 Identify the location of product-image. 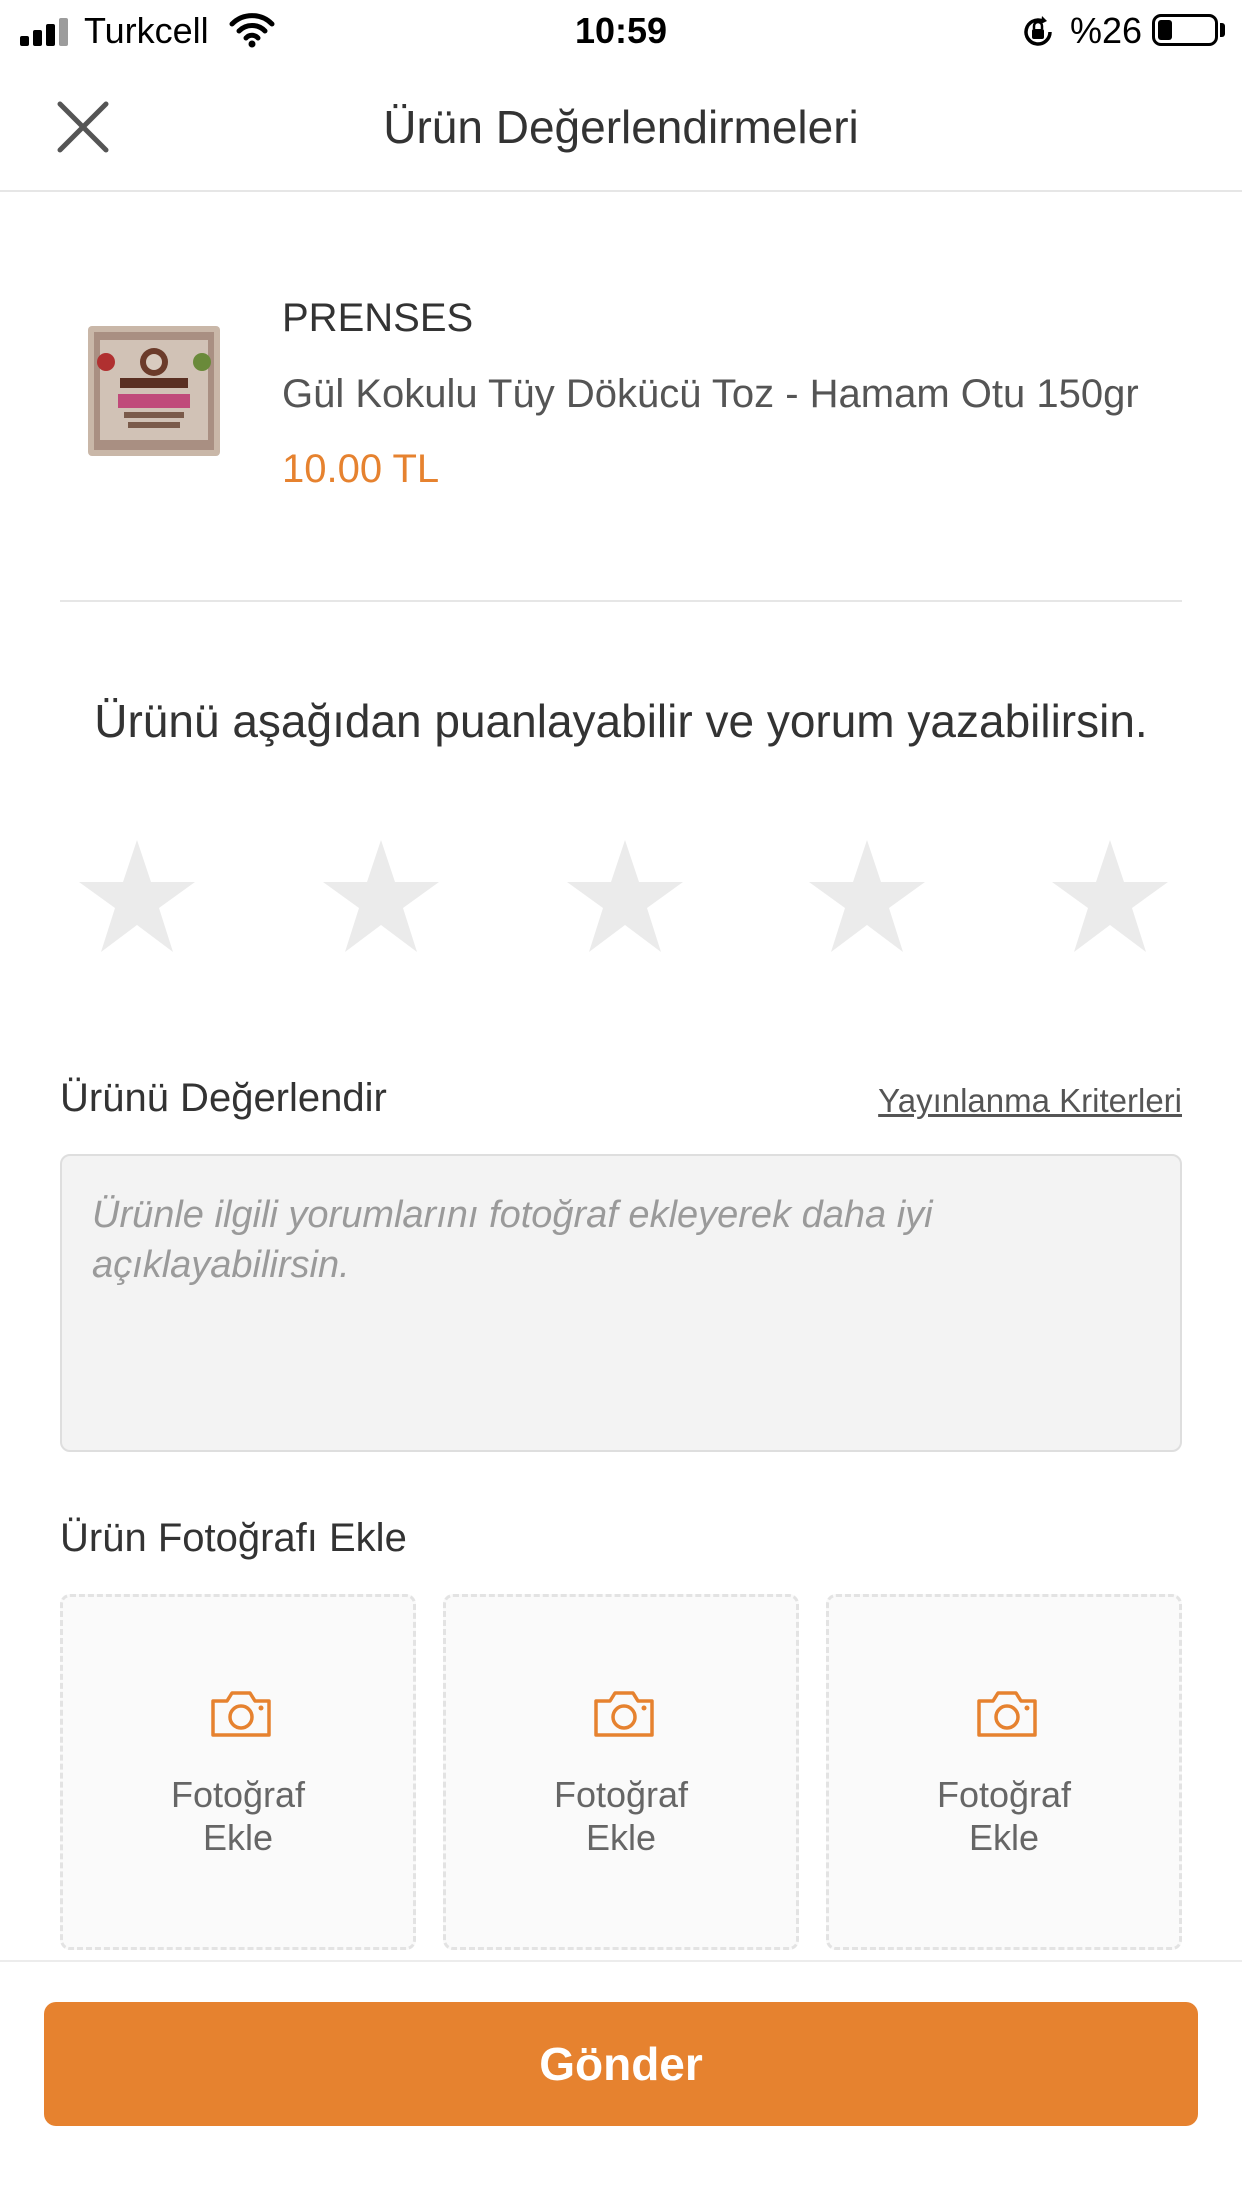
(154, 391).